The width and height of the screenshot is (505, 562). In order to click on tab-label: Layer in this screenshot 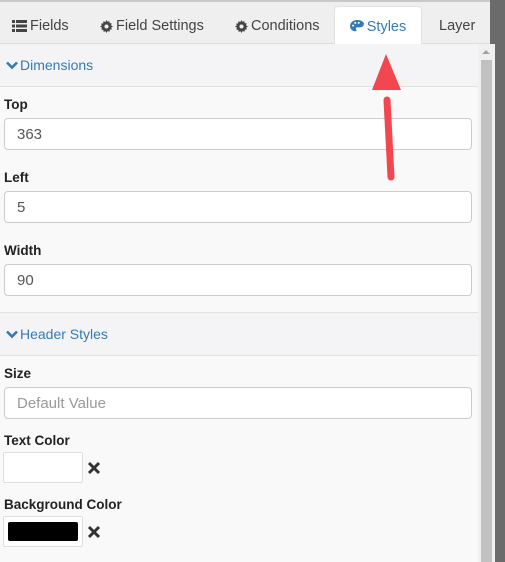, I will do `click(457, 26)`.